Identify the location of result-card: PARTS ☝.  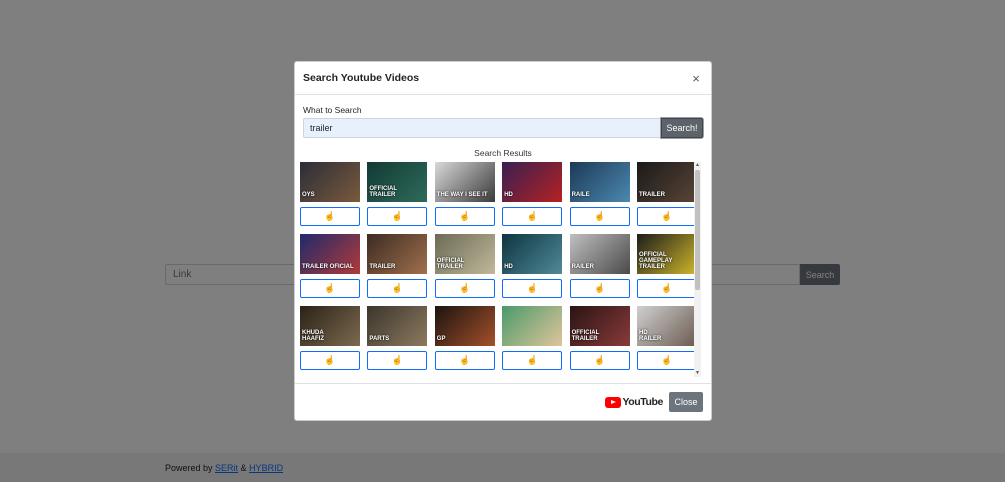
(397, 338).